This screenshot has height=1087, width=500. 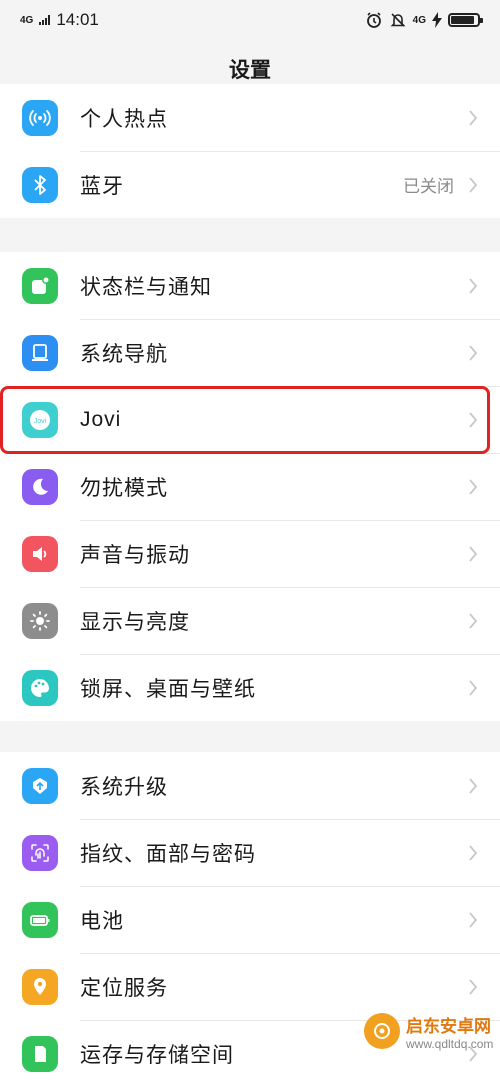 I want to click on alarm-icon, so click(x=373, y=20).